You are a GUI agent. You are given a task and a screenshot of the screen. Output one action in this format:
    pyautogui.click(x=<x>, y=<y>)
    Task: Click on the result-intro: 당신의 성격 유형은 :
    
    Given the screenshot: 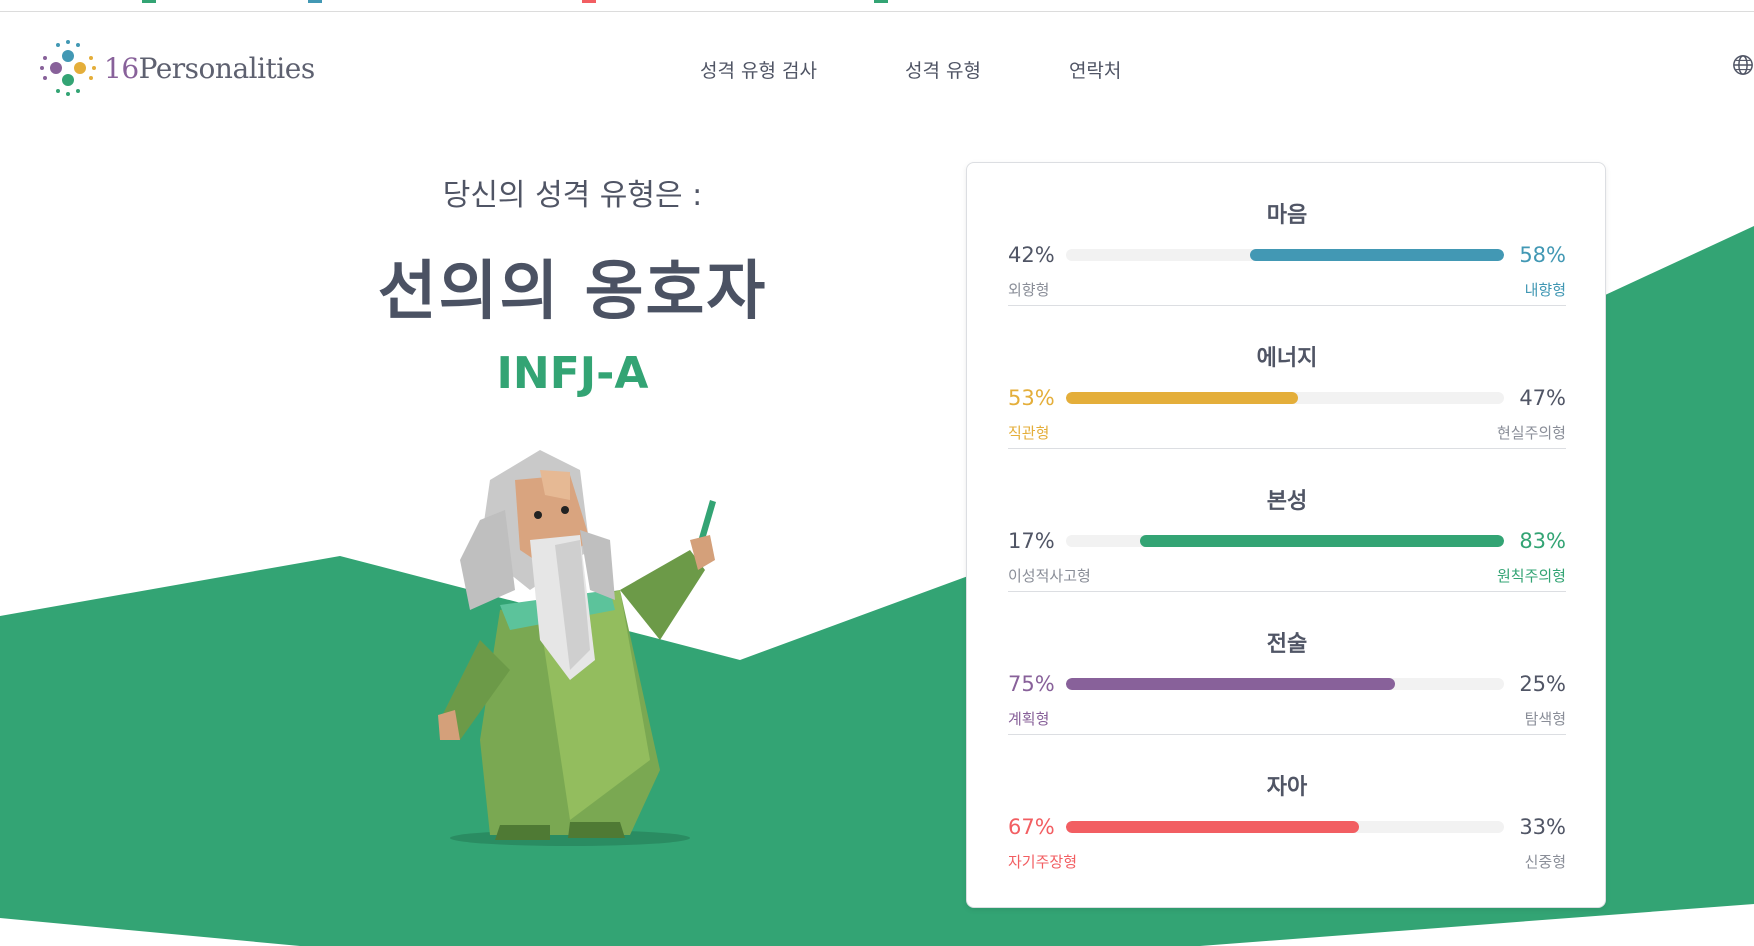 What is the action you would take?
    pyautogui.click(x=572, y=195)
    